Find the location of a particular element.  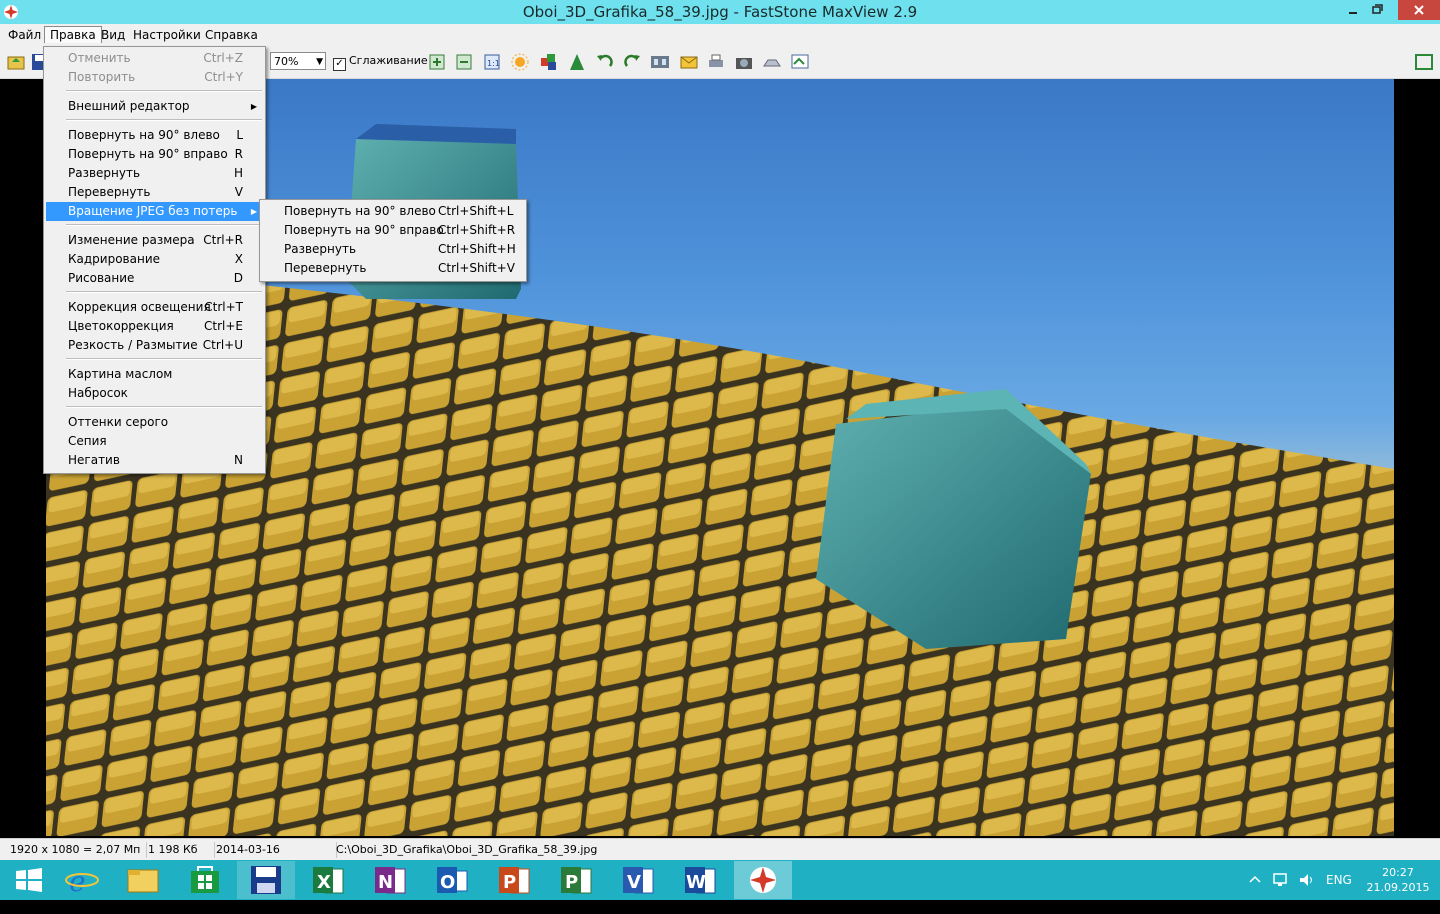

open-folder-icon is located at coordinates (16, 62).